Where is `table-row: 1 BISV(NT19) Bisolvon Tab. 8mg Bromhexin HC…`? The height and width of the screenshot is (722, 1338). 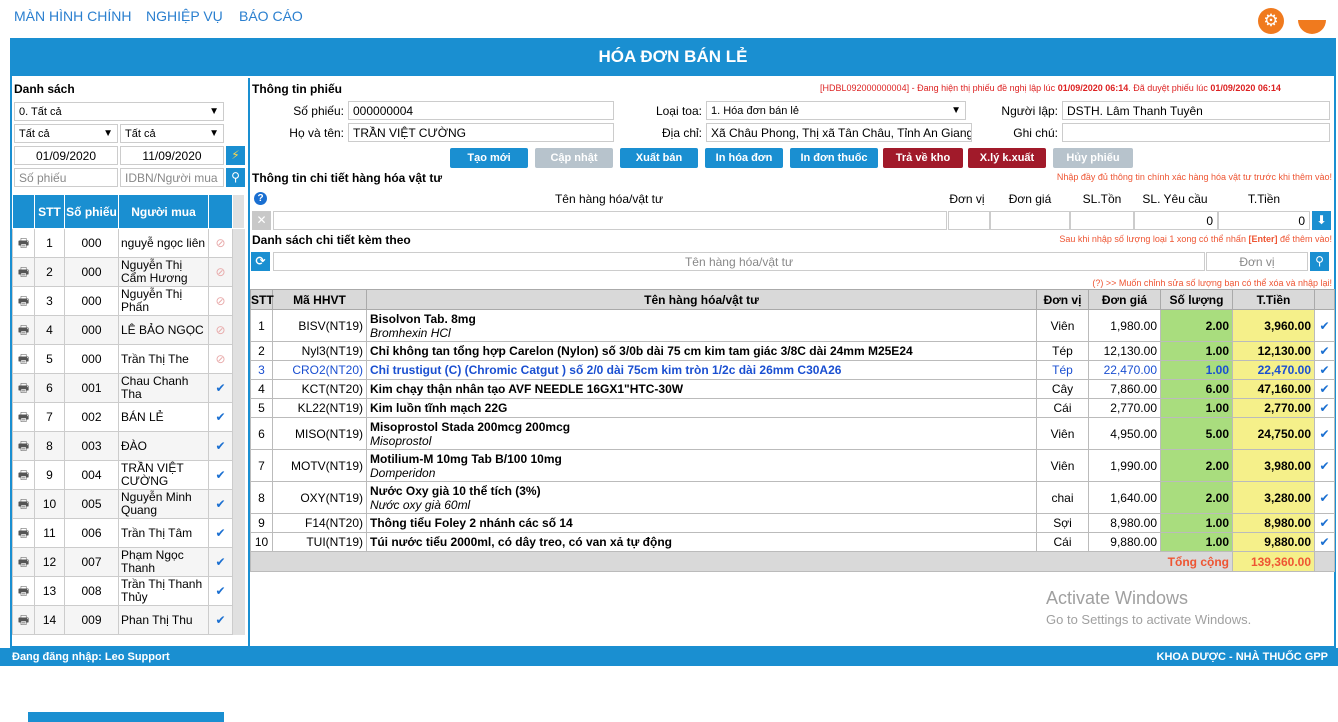
table-row: 1 BISV(NT19) Bisolvon Tab. 8mg Bromhexin HC… is located at coordinates (792, 325).